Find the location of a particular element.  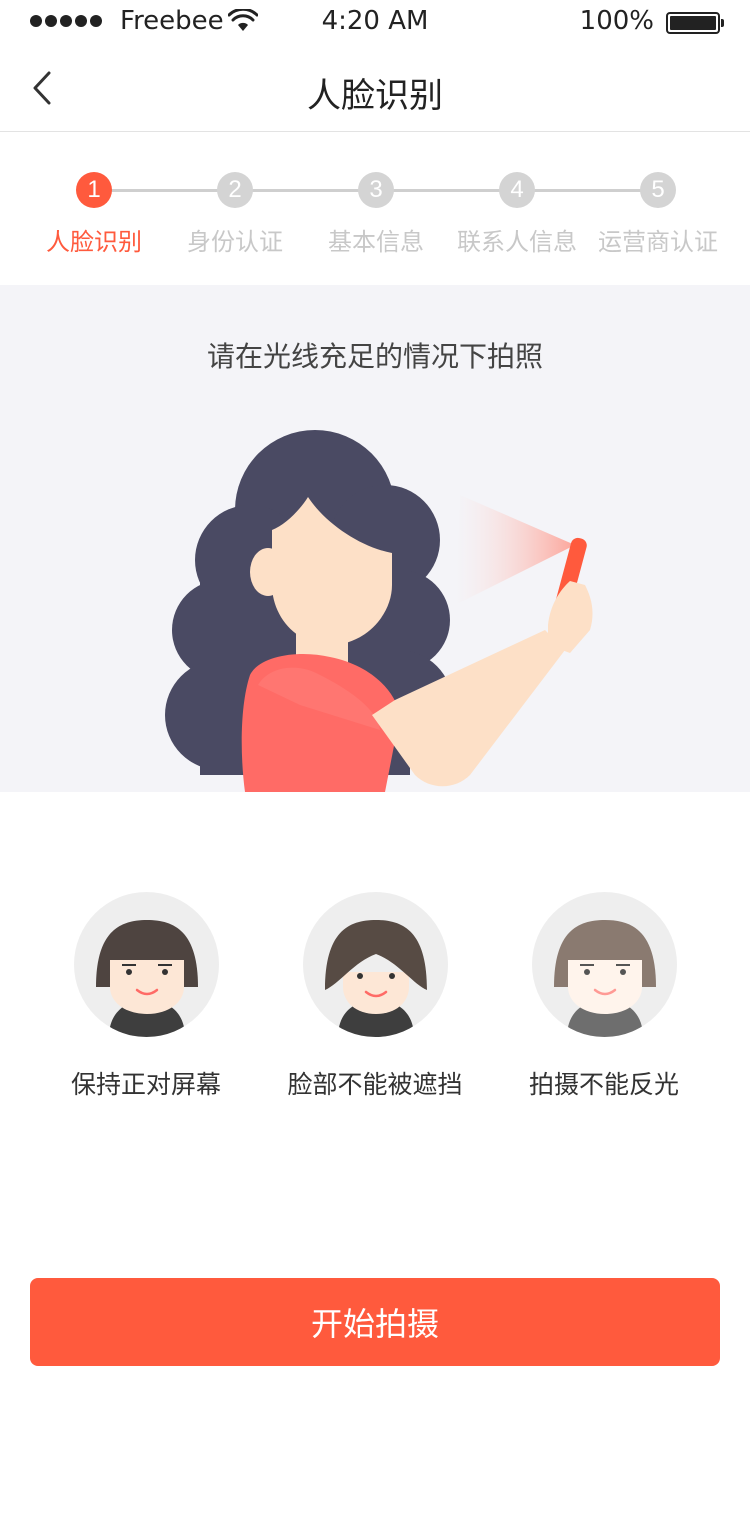

start-capture-button: 开始拍摄 is located at coordinates (375, 1322).